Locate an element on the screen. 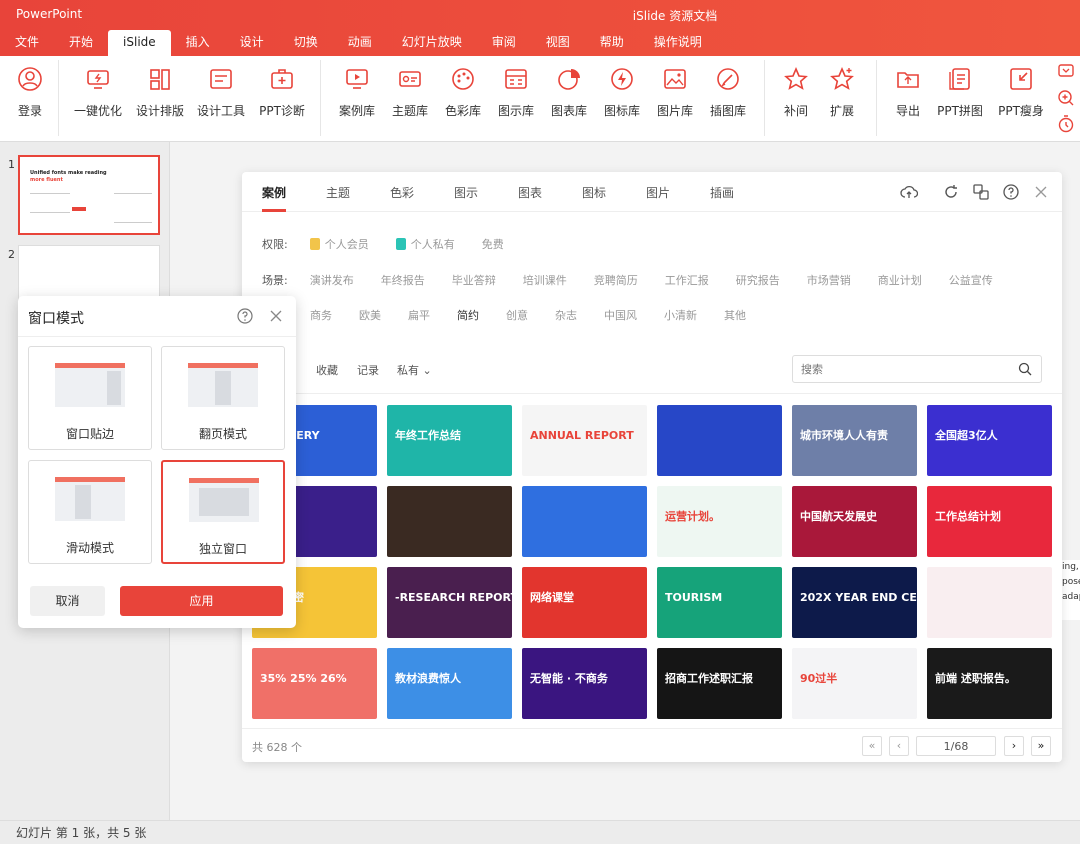  last-page-button: » is located at coordinates (1041, 746).